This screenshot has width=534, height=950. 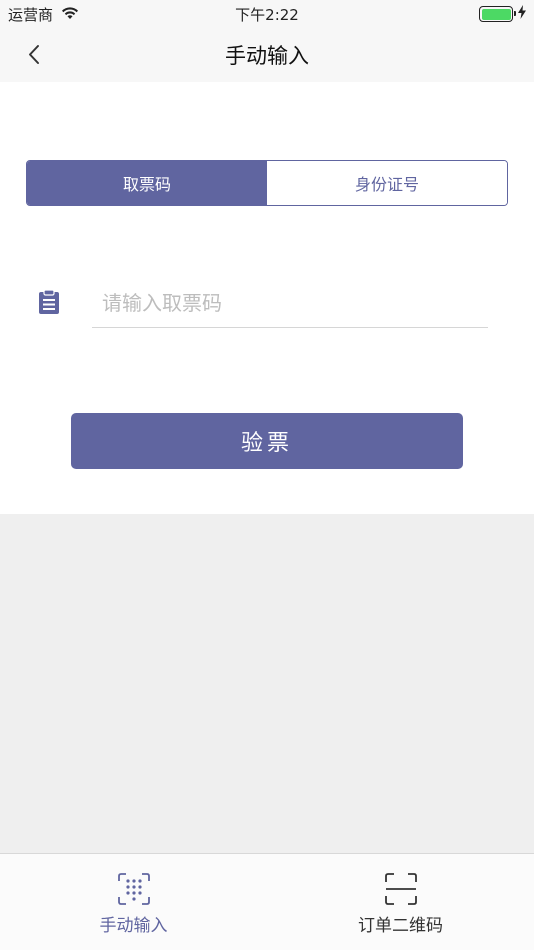 I want to click on scan-frame-icon, so click(x=401, y=889).